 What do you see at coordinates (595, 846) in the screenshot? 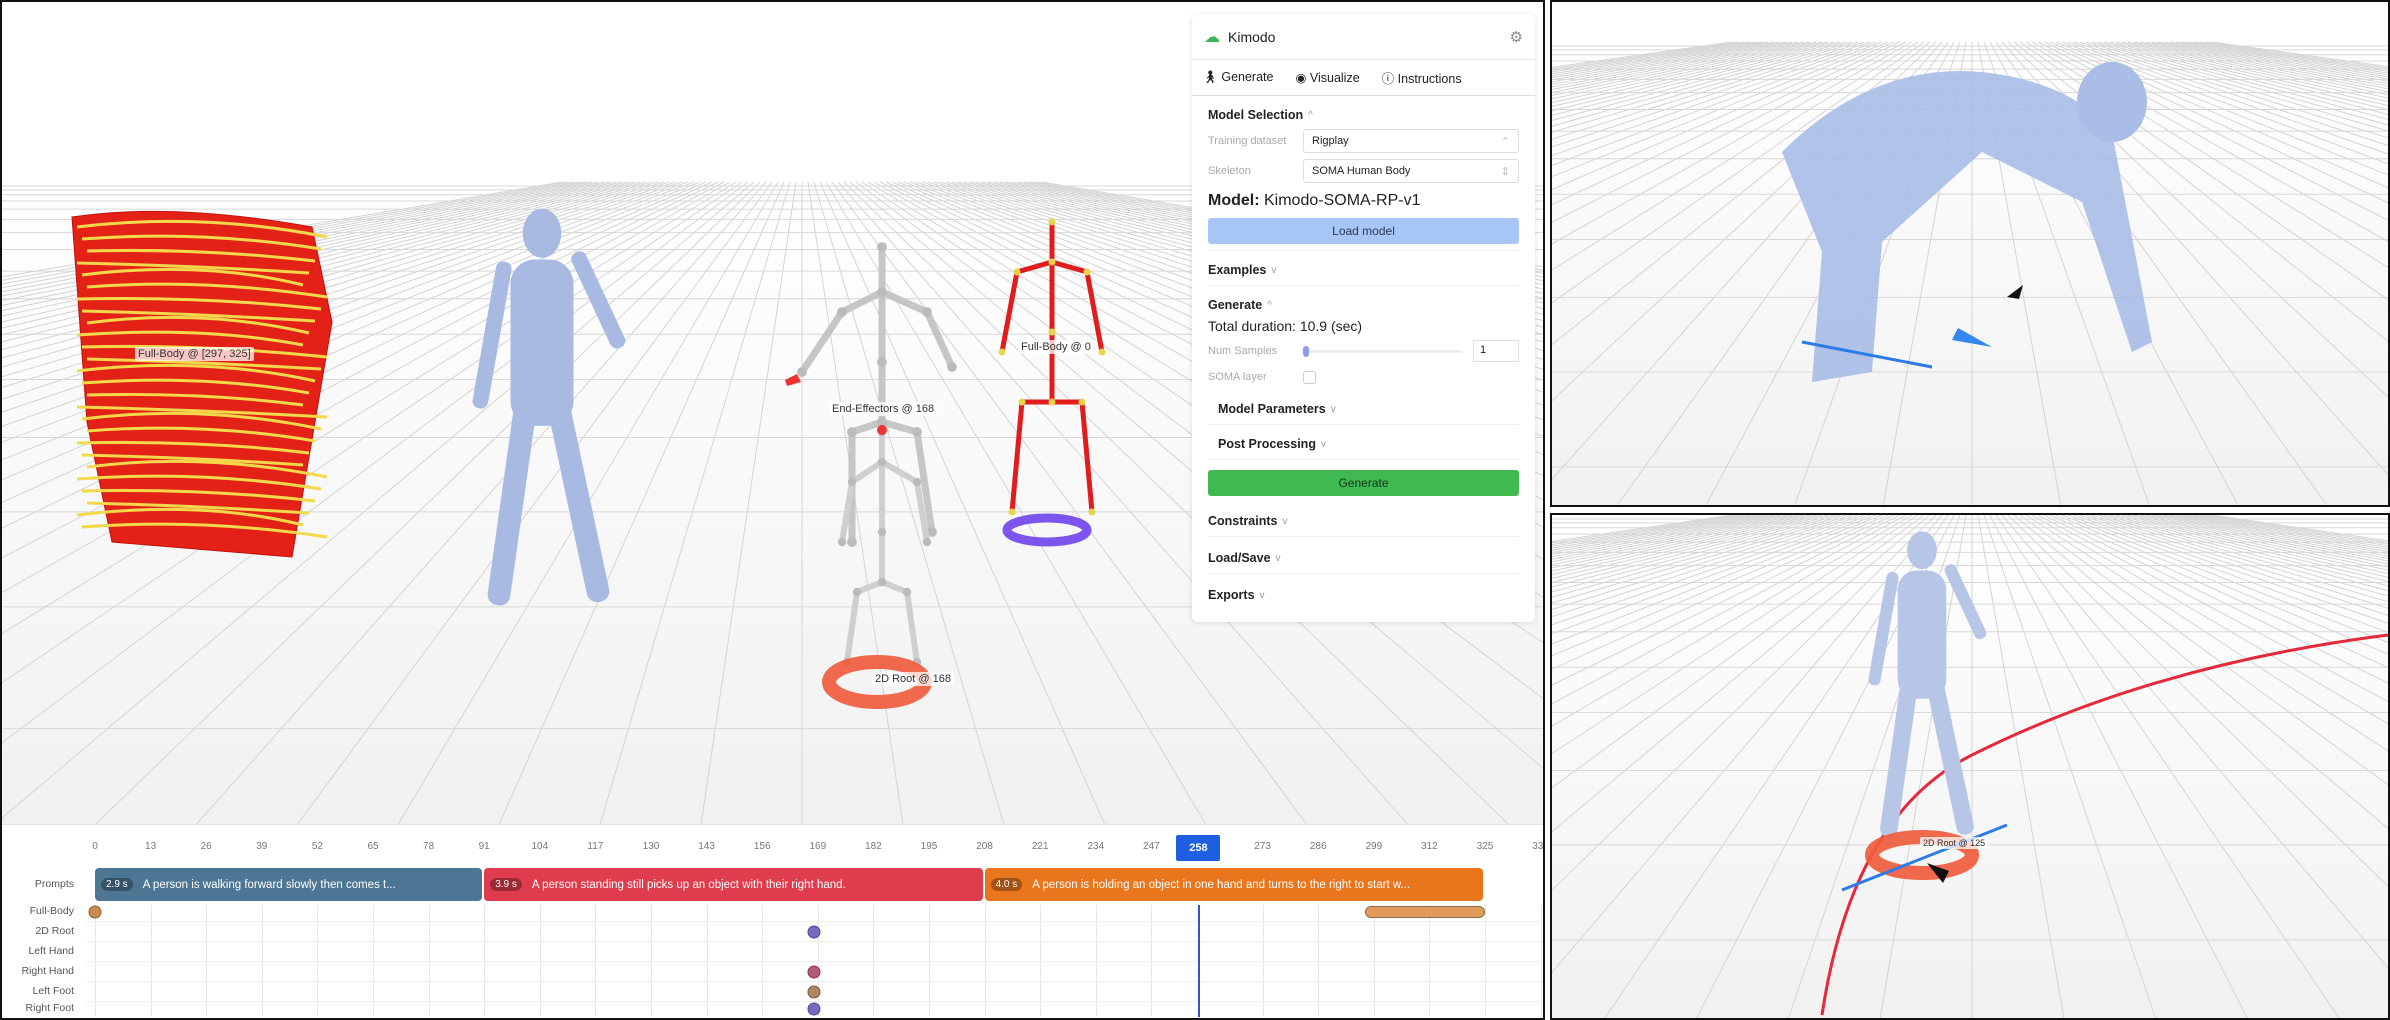
I see `tick-label: 117` at bounding box center [595, 846].